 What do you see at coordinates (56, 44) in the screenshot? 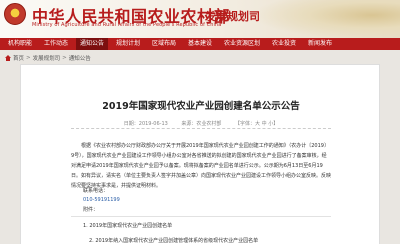
I see `nav-item-news: 工作动态` at bounding box center [56, 44].